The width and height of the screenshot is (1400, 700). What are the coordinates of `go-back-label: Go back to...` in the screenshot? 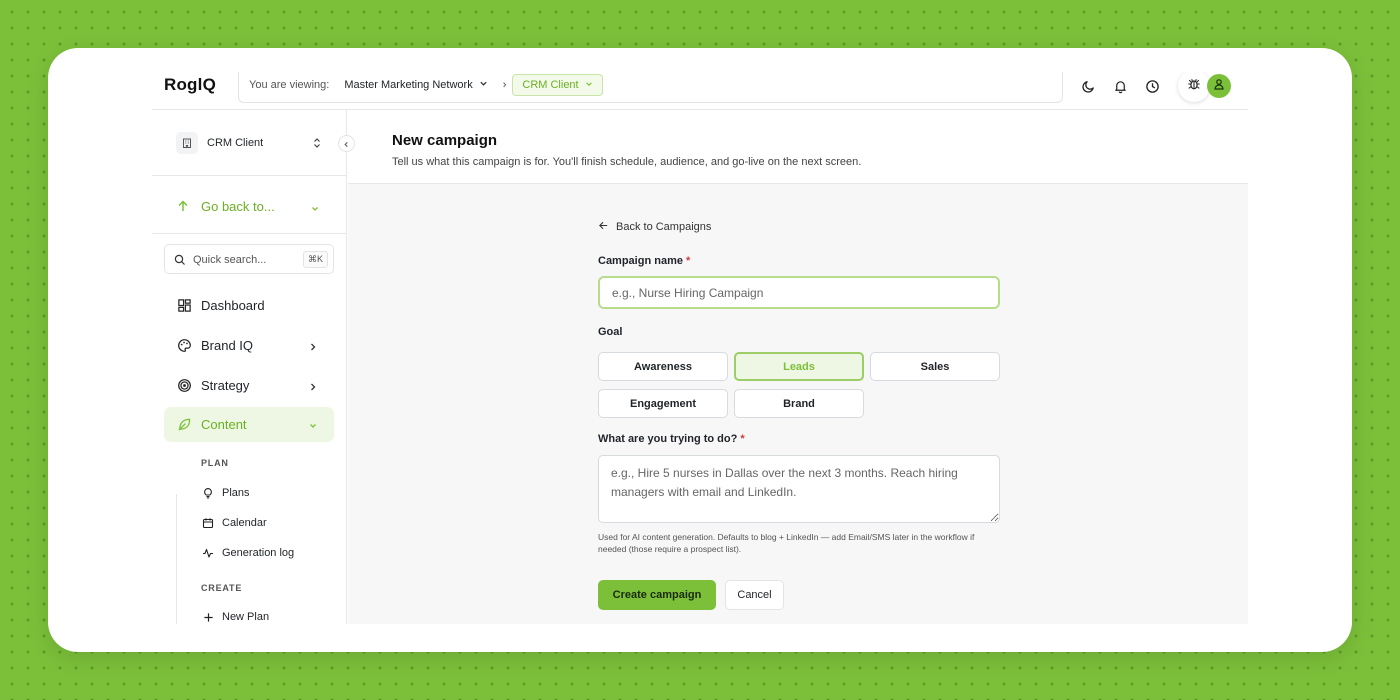 It's located at (238, 206).